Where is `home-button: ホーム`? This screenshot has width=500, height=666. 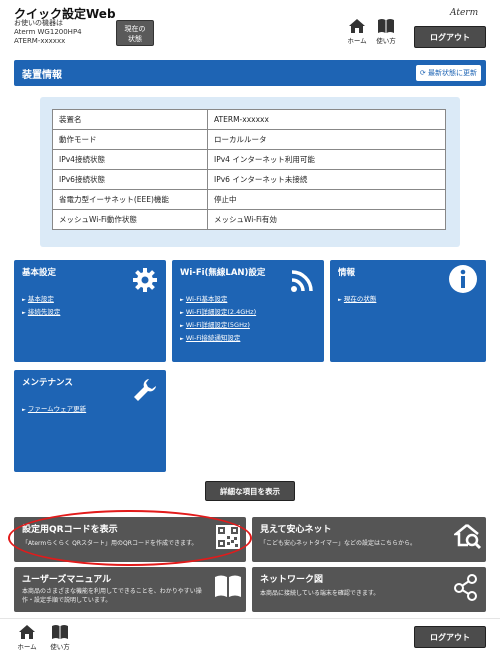 home-button: ホーム is located at coordinates (357, 35).